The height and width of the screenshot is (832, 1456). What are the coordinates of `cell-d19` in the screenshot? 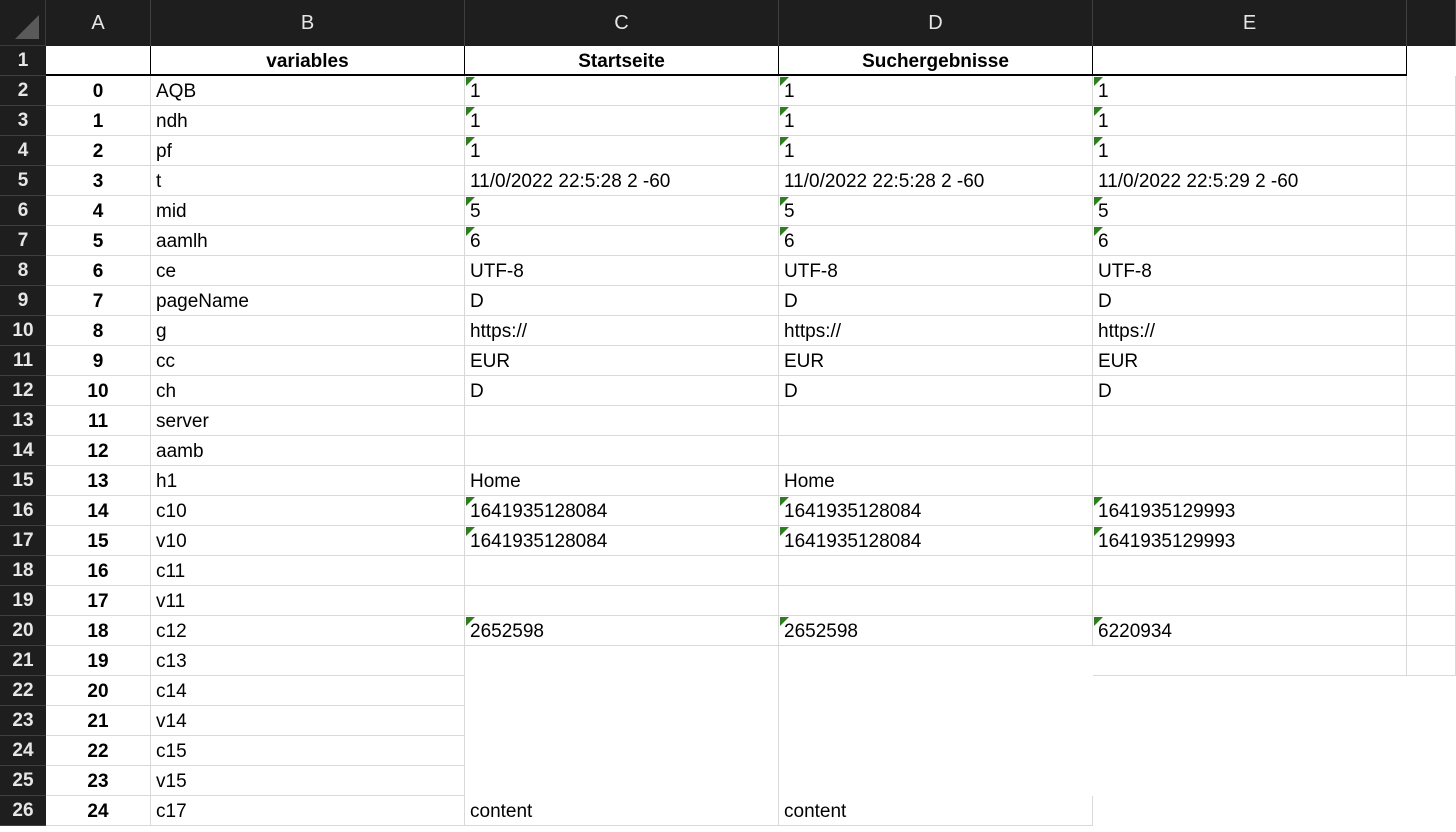 It's located at (936, 601).